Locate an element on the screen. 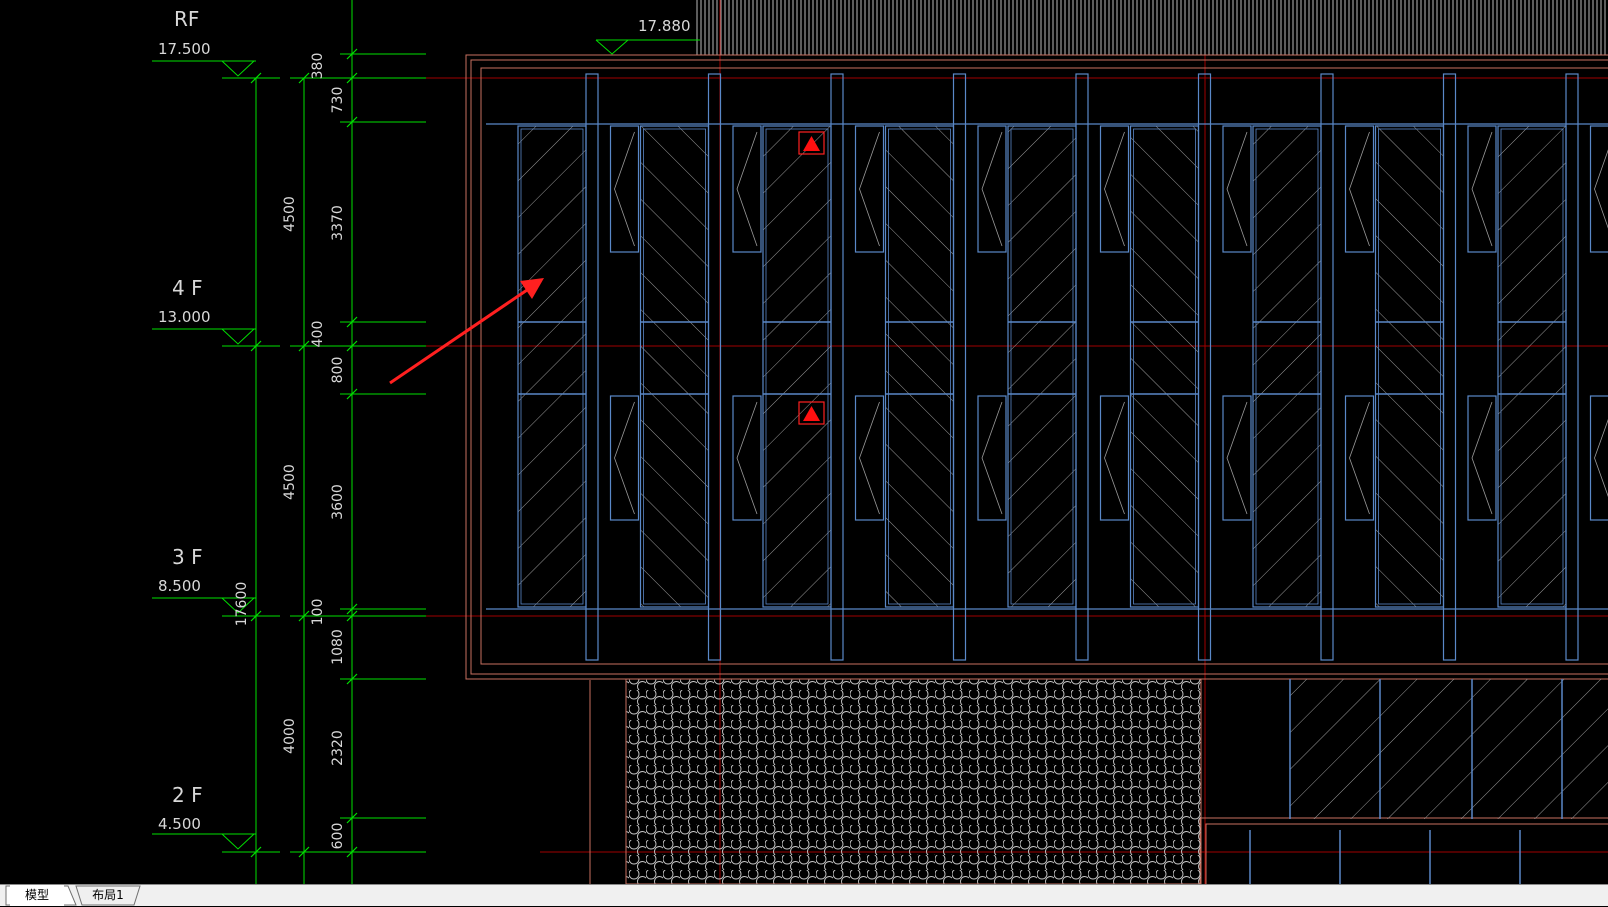 This screenshot has height=907, width=1608. level-name-2f: 2 F is located at coordinates (187, 795).